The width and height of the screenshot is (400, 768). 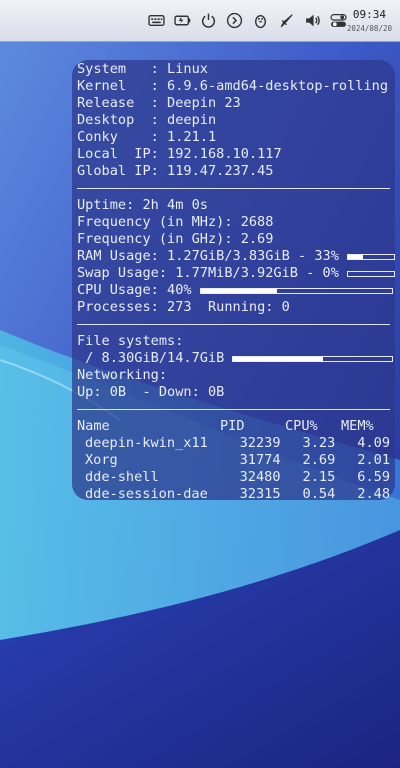 I want to click on uptime-label: Uptime:, so click(x=110, y=205).